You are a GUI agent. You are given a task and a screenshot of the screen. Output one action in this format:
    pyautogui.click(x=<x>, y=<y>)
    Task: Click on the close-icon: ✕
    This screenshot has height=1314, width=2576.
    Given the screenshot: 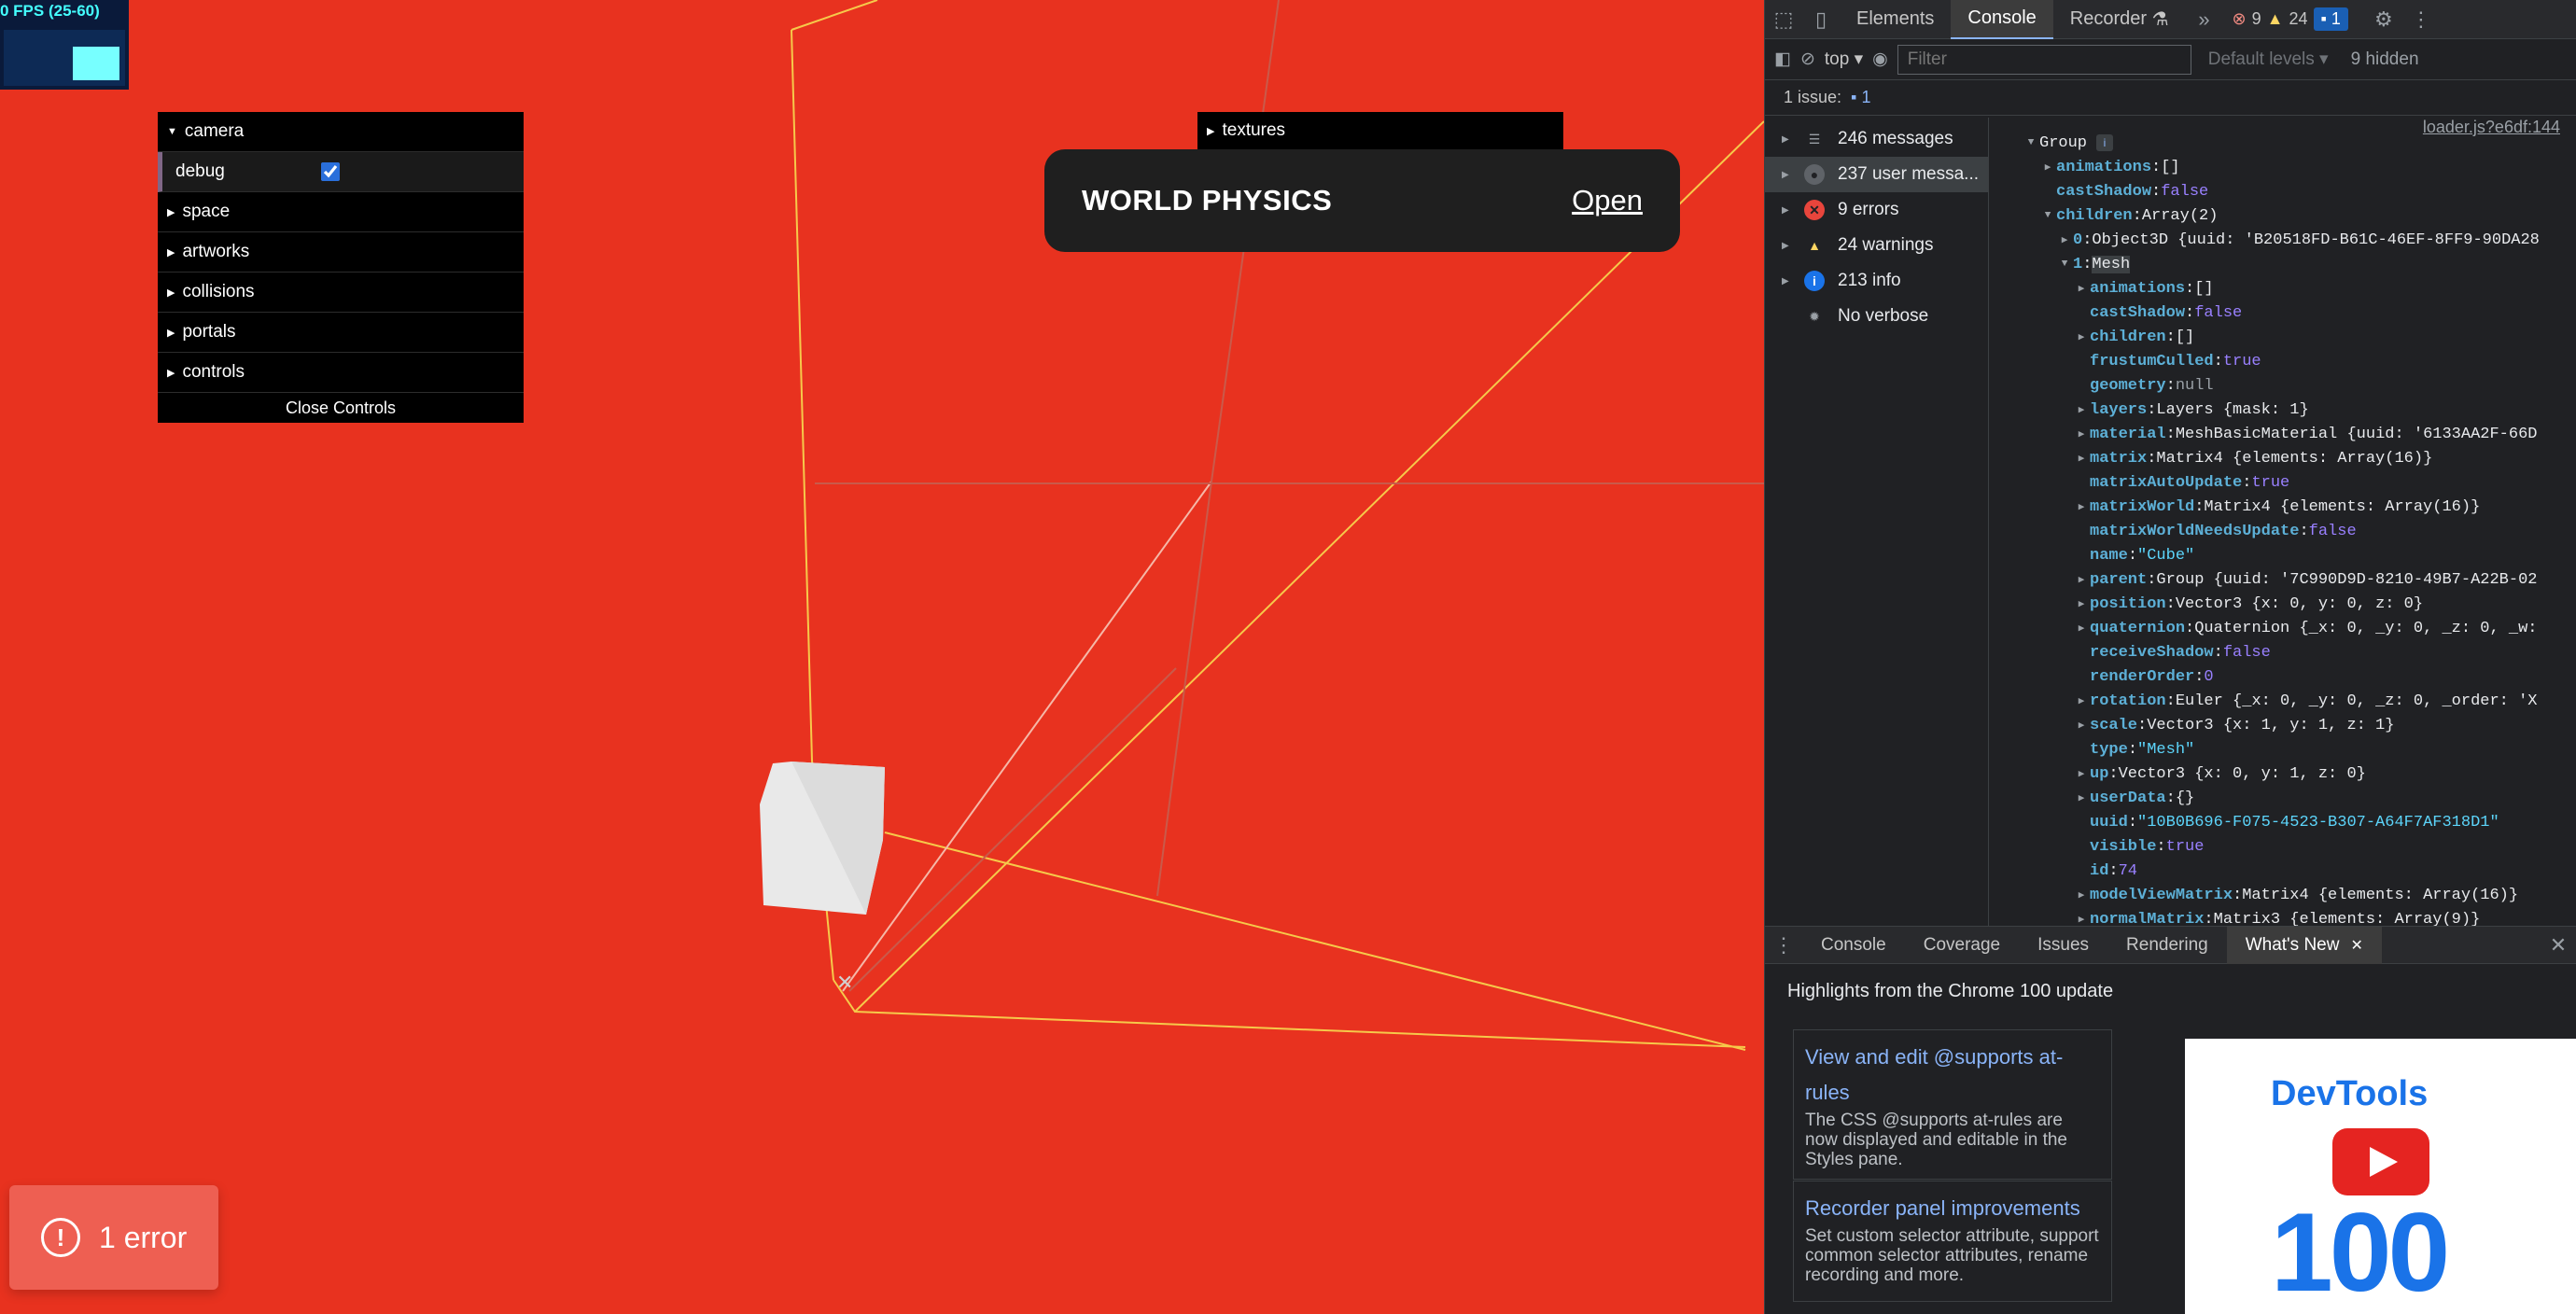 What is the action you would take?
    pyautogui.click(x=2356, y=945)
    